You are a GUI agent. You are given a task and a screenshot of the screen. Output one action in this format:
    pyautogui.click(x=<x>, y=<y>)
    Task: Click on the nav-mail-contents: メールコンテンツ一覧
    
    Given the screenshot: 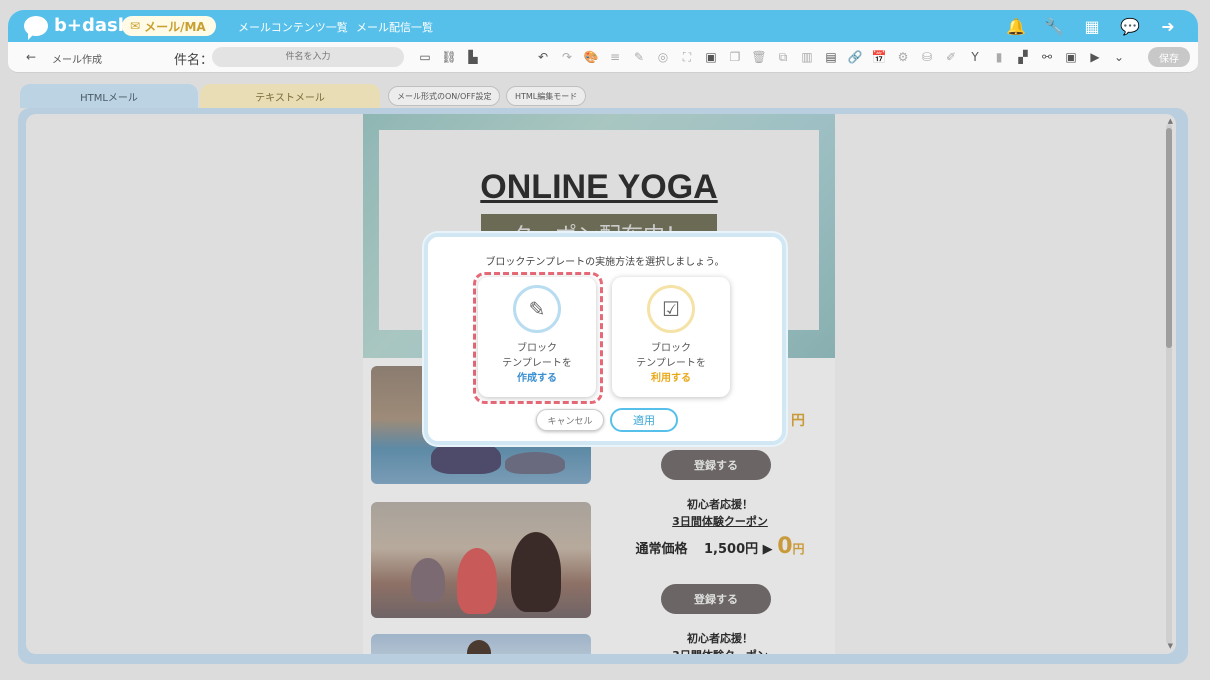 What is the action you would take?
    pyautogui.click(x=293, y=27)
    